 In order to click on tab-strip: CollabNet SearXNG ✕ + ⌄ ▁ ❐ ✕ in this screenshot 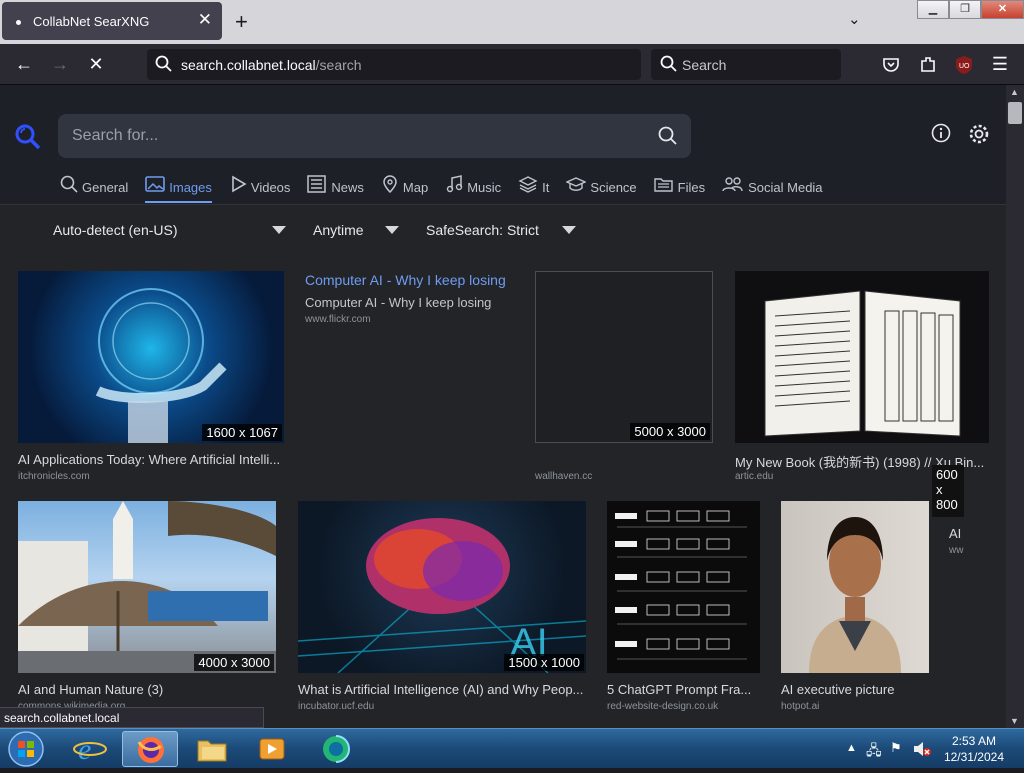, I will do `click(512, 22)`.